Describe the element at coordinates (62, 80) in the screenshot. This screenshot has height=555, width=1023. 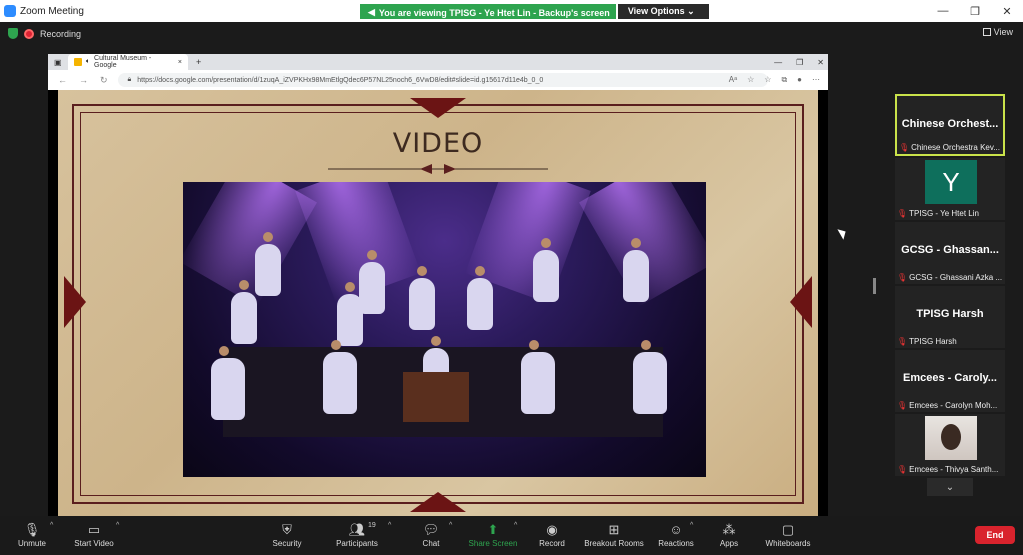
I see `back-icon: ←` at that location.